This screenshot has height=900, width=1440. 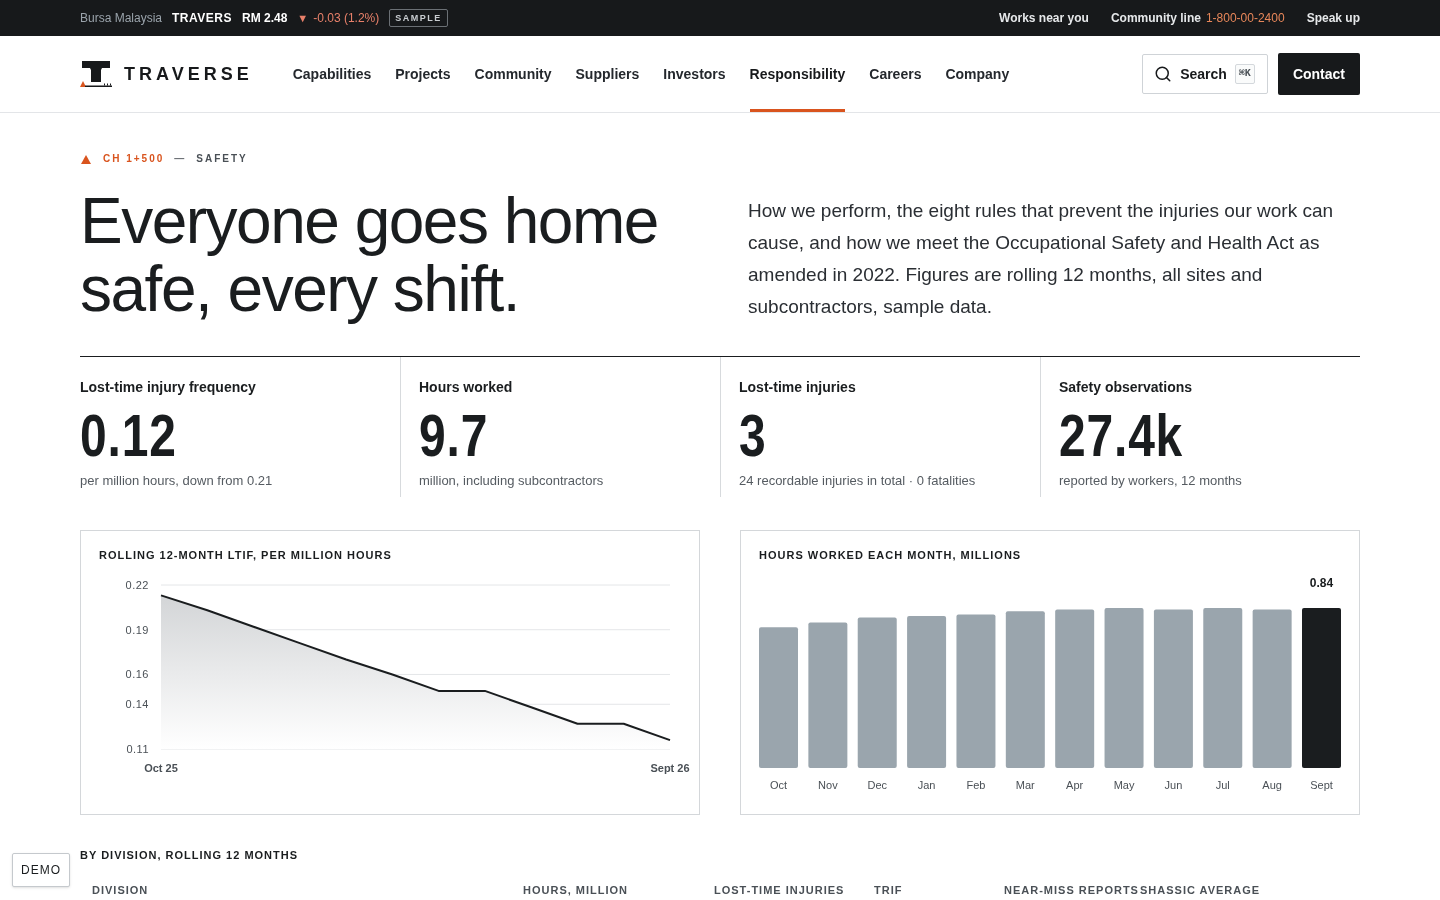 I want to click on chart-title: HOURS WORKED EACH MONTH, MILLIONS, so click(x=890, y=555).